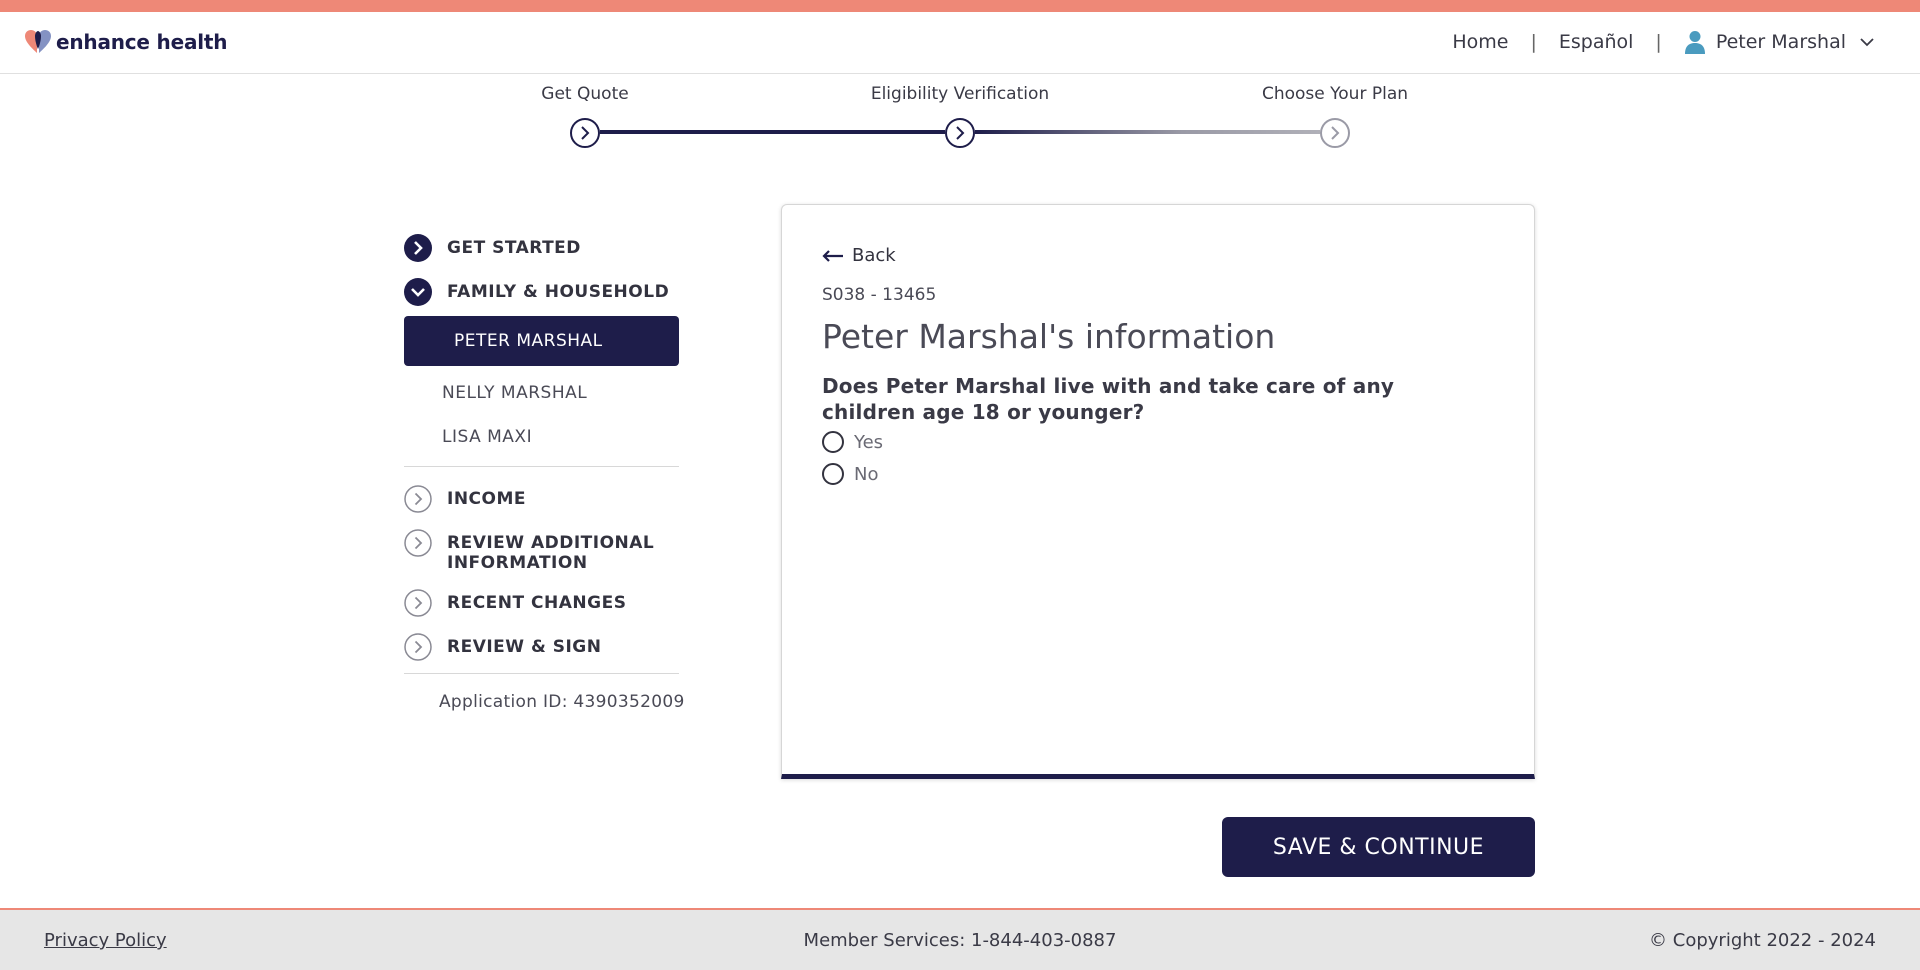  What do you see at coordinates (105, 940) in the screenshot?
I see `privacy-policy-link: Privacy Policy` at bounding box center [105, 940].